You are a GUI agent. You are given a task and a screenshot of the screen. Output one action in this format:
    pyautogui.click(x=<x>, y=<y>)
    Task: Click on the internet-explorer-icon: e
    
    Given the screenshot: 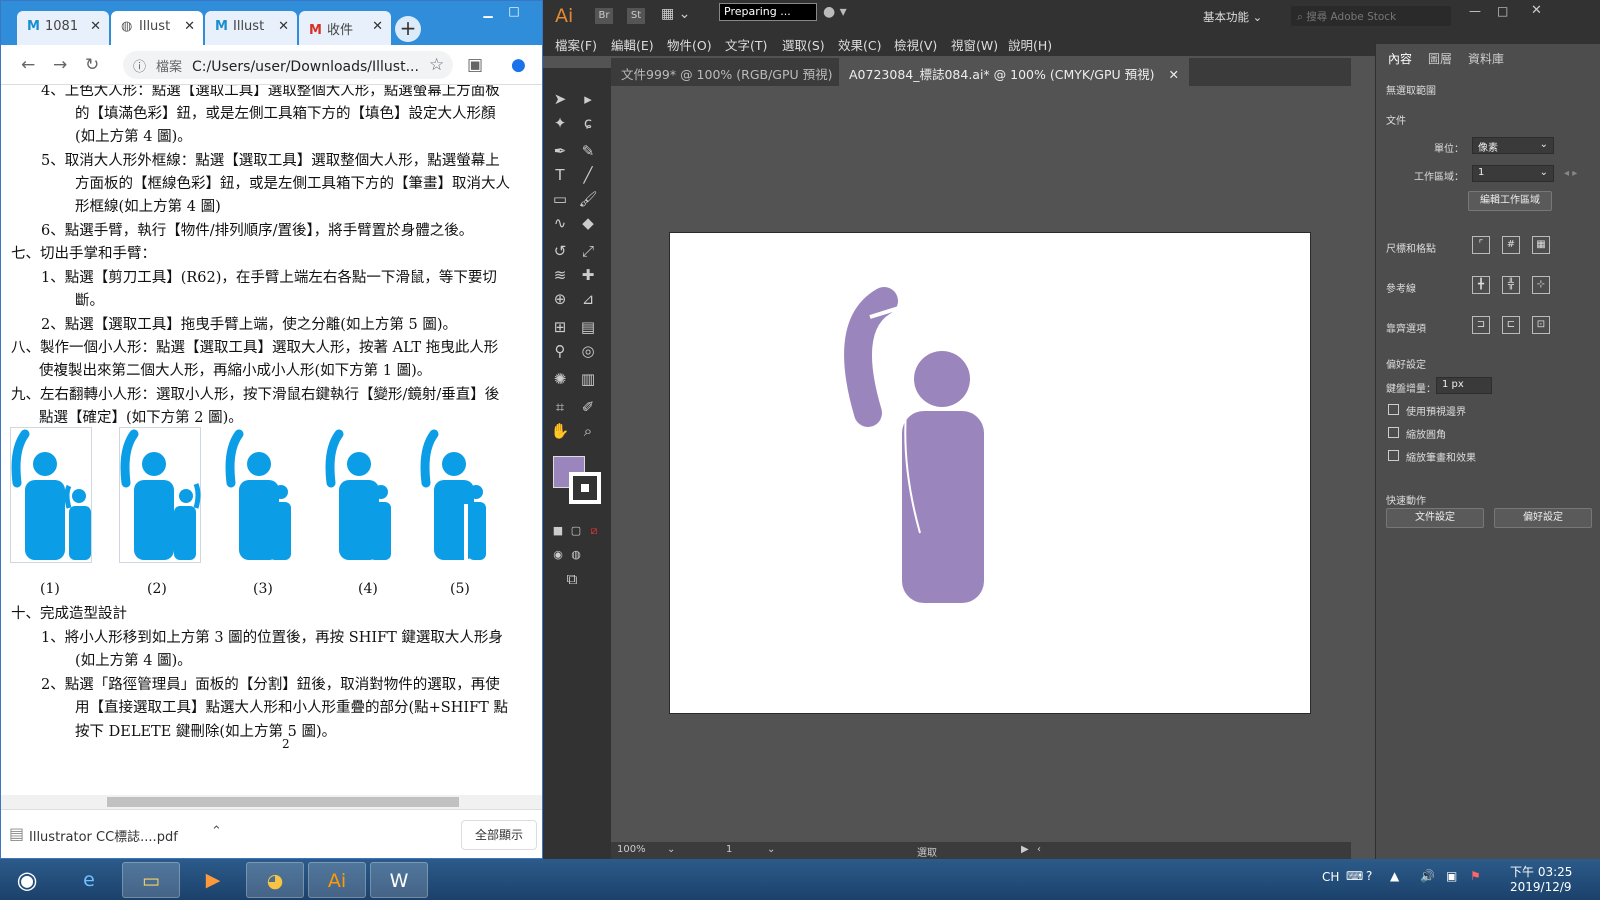 What is the action you would take?
    pyautogui.click(x=89, y=880)
    